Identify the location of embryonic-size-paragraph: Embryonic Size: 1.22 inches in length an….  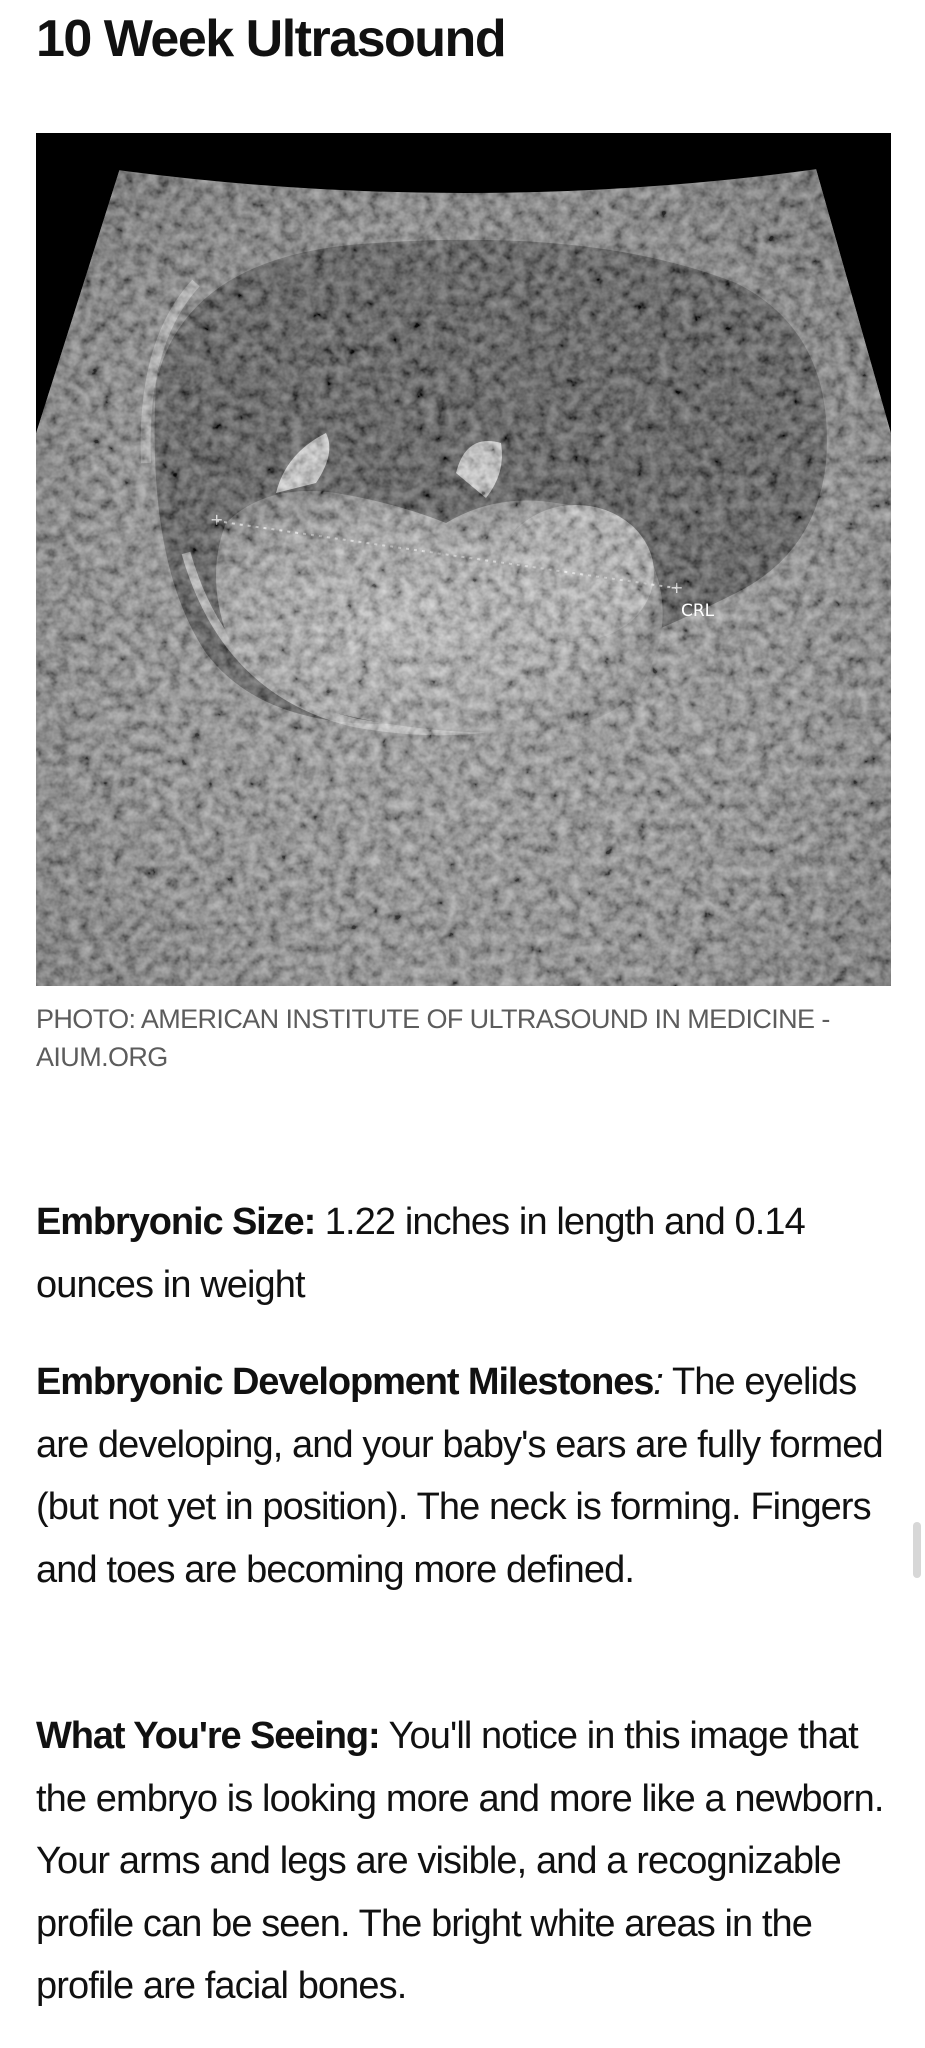
(463, 1253).